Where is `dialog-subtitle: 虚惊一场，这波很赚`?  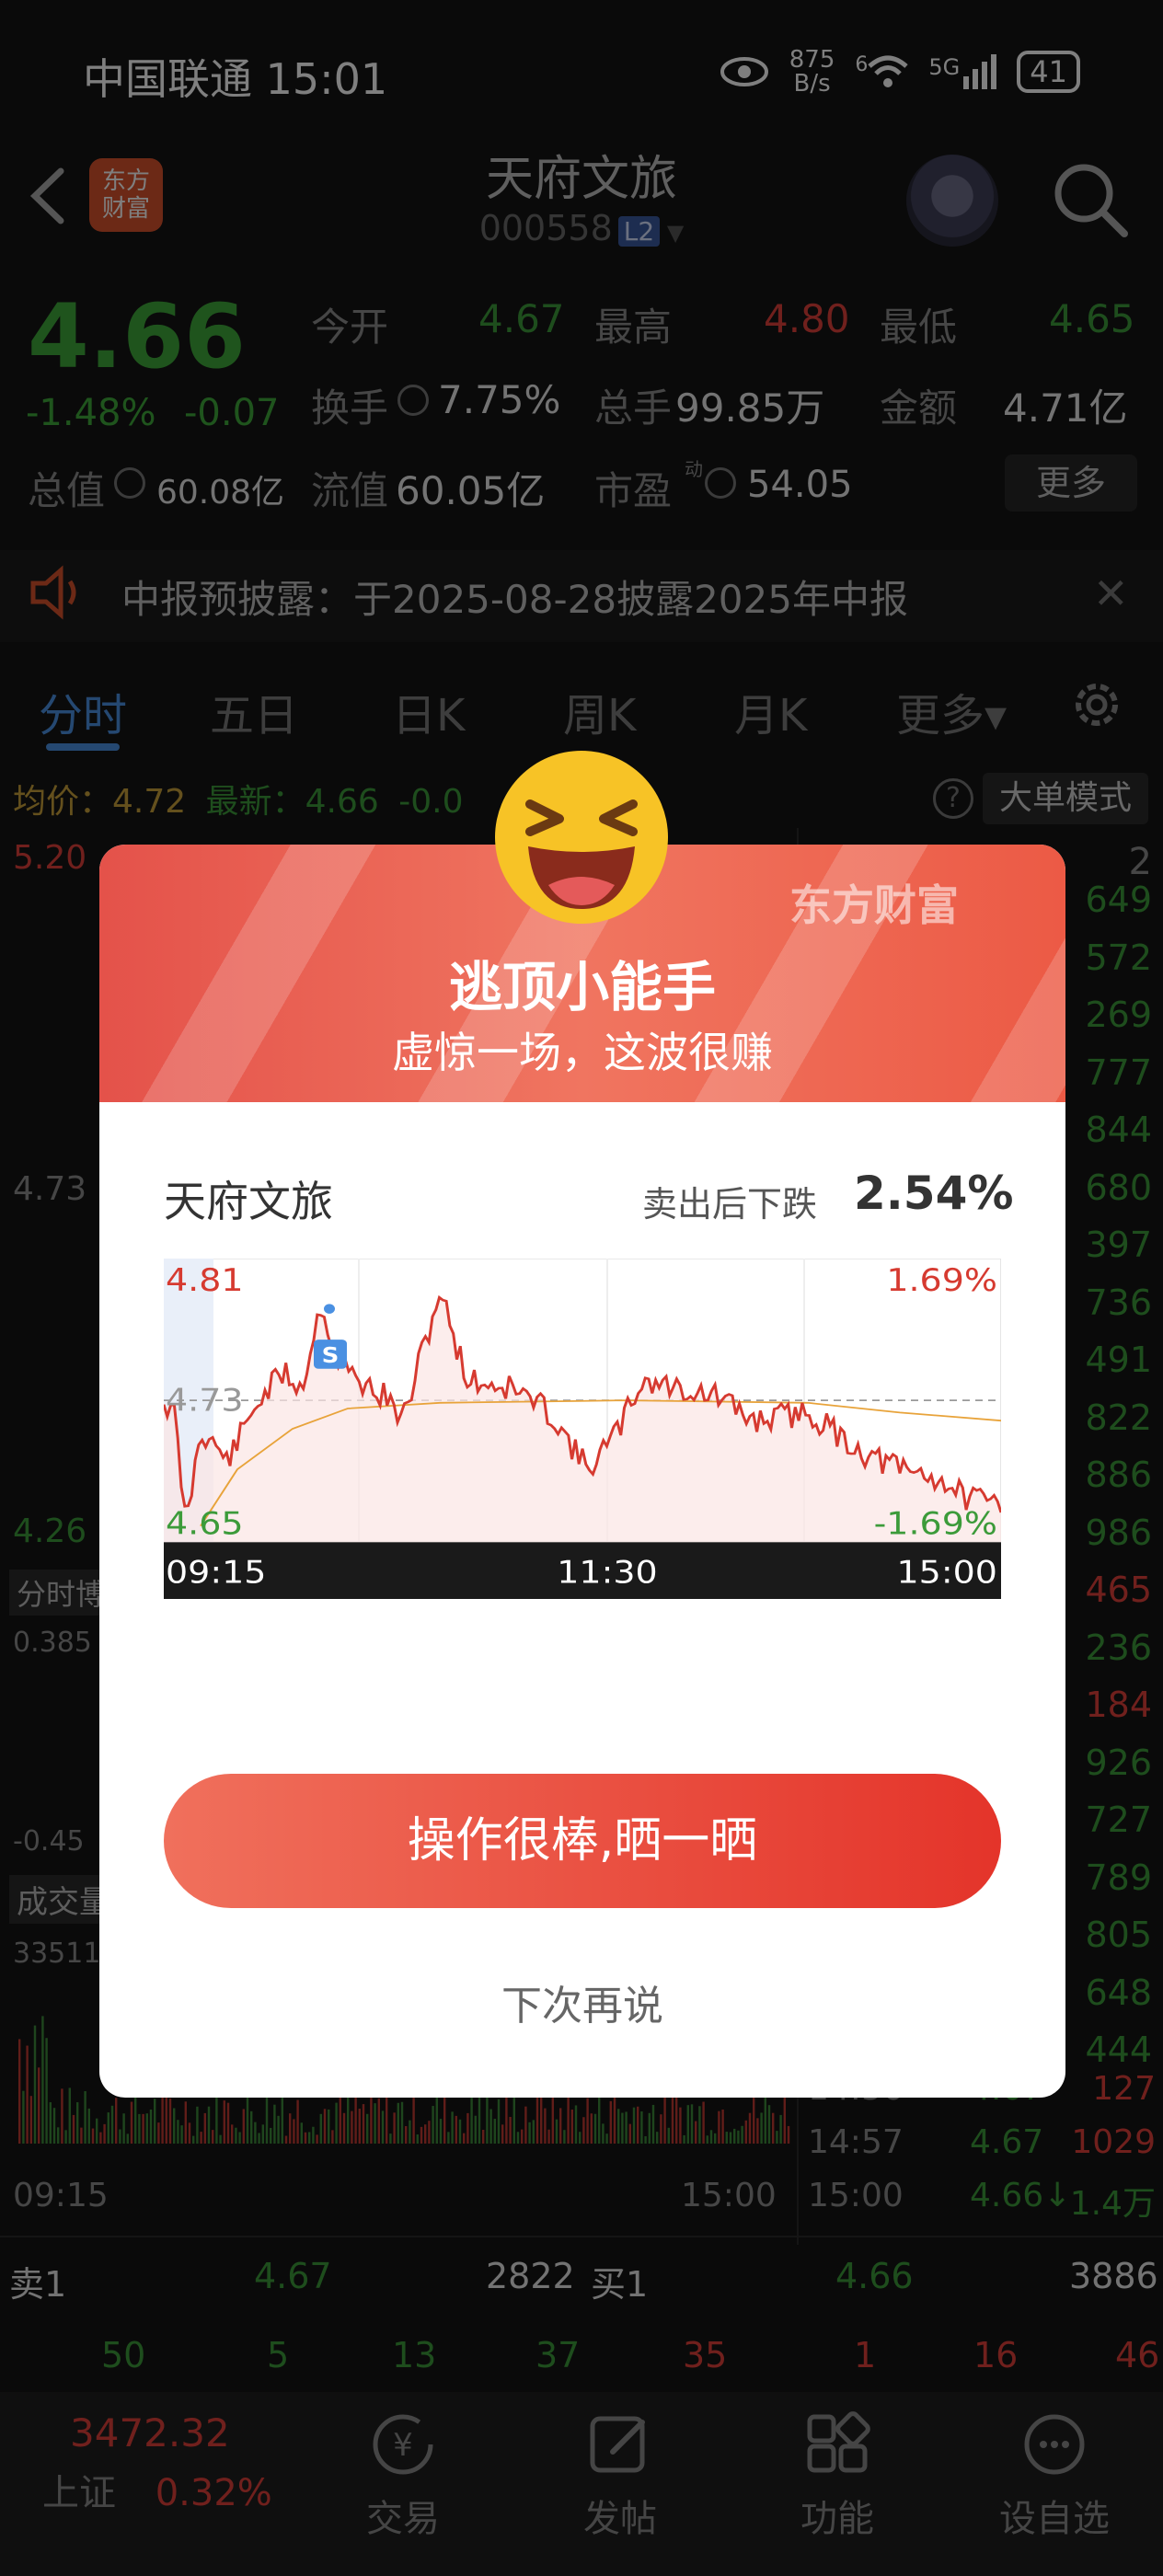 dialog-subtitle: 虚惊一场，这波很赚 is located at coordinates (582, 1052).